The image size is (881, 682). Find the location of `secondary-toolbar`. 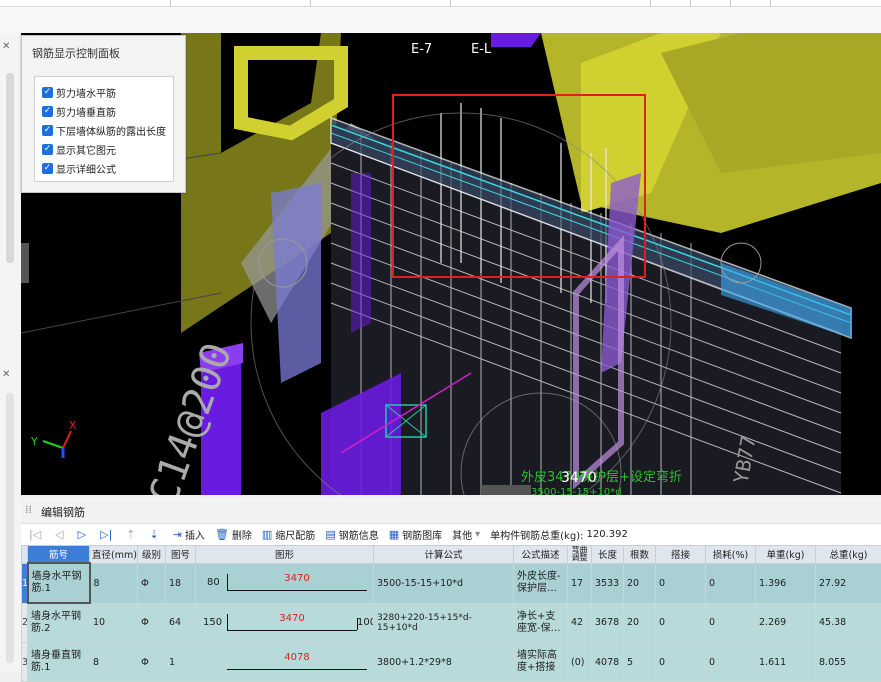

secondary-toolbar is located at coordinates (440, 20).